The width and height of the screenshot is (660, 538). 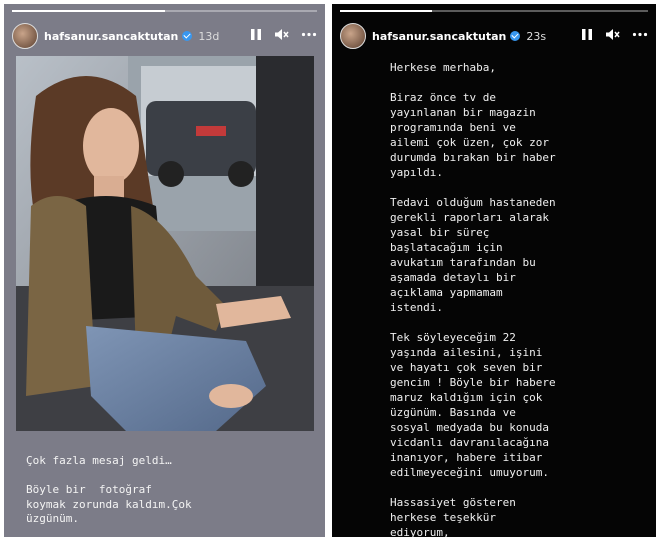 What do you see at coordinates (536, 36) in the screenshot?
I see `time-ago: 23s` at bounding box center [536, 36].